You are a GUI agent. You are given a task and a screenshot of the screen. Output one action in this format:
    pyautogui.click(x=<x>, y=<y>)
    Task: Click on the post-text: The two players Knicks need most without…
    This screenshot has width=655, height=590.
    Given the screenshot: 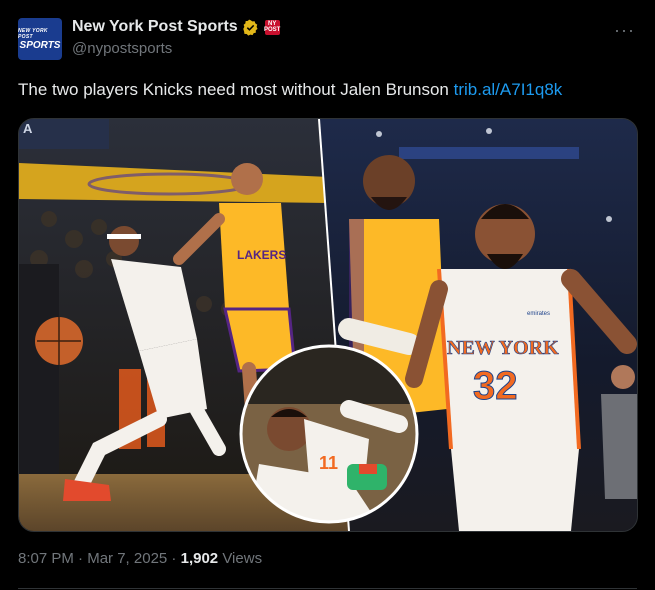 What is the action you would take?
    pyautogui.click(x=290, y=90)
    